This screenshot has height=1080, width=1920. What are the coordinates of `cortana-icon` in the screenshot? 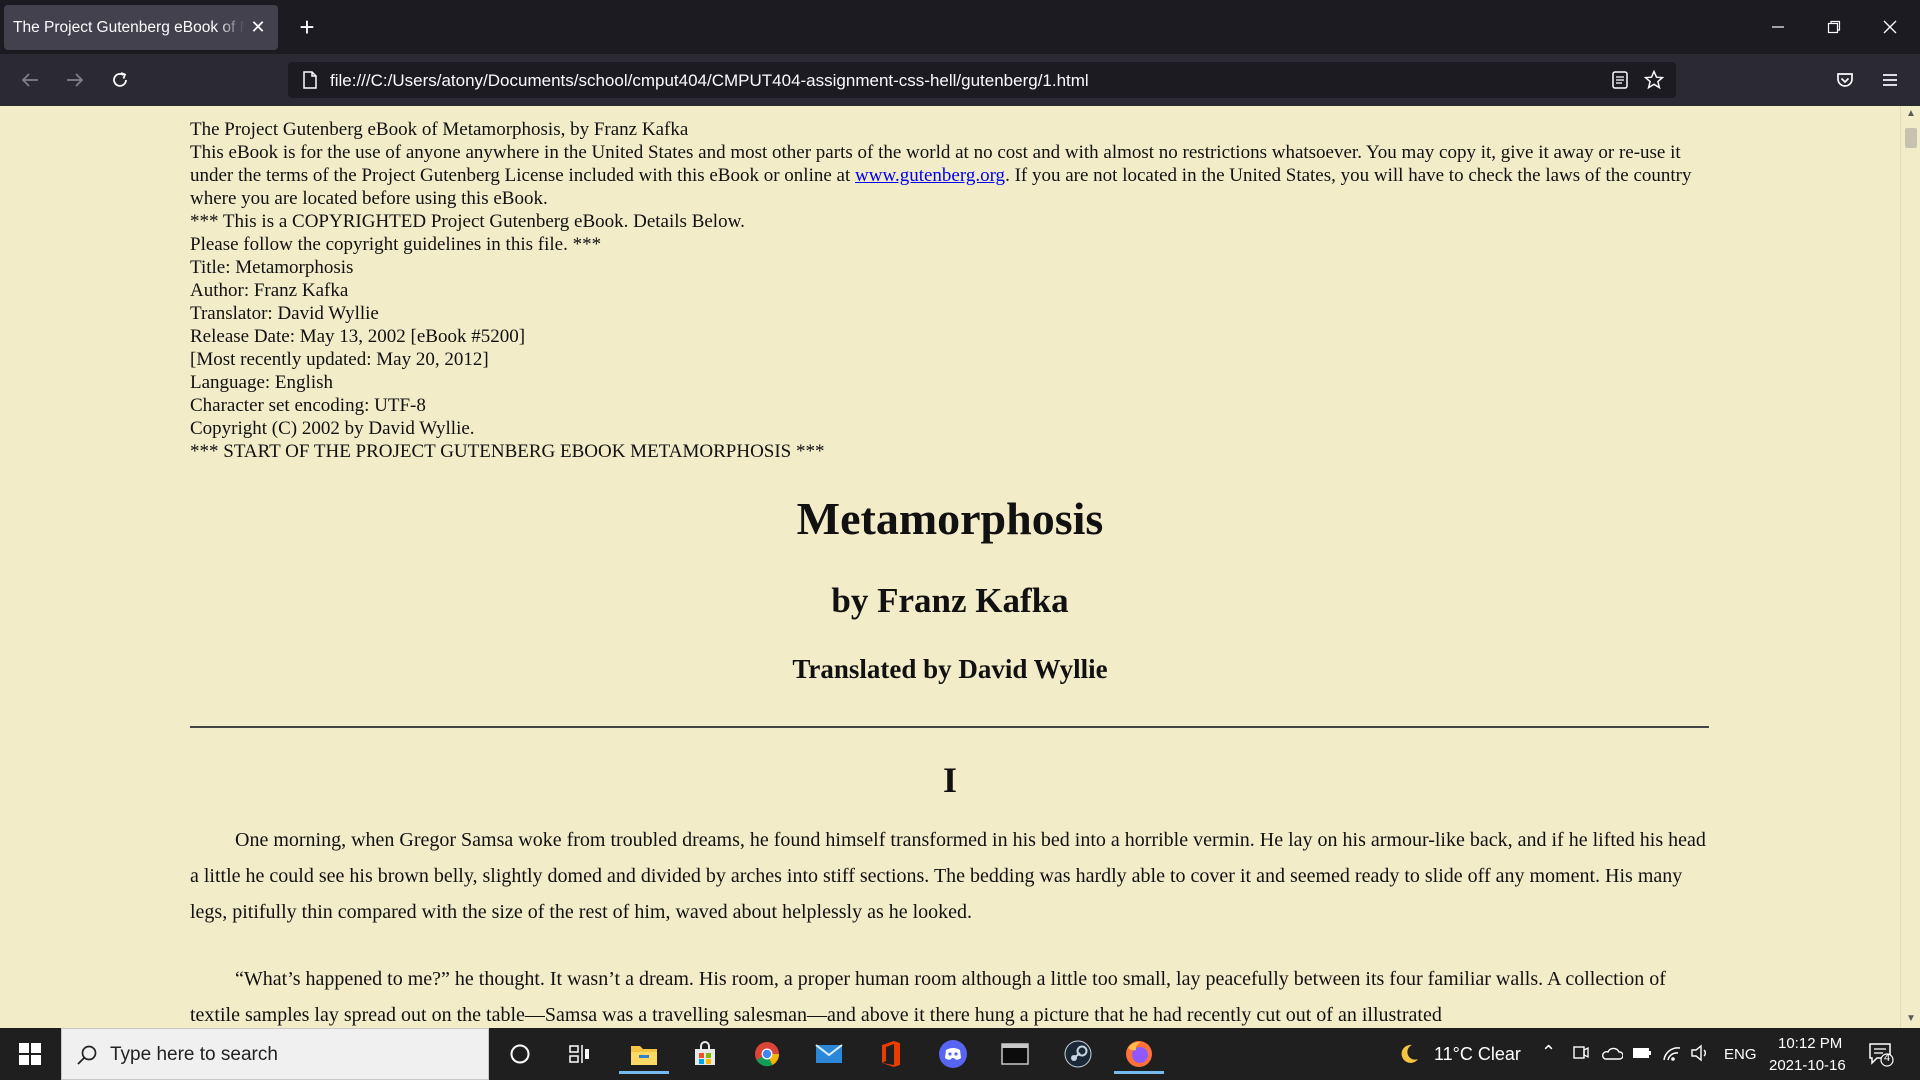 It's located at (520, 1054).